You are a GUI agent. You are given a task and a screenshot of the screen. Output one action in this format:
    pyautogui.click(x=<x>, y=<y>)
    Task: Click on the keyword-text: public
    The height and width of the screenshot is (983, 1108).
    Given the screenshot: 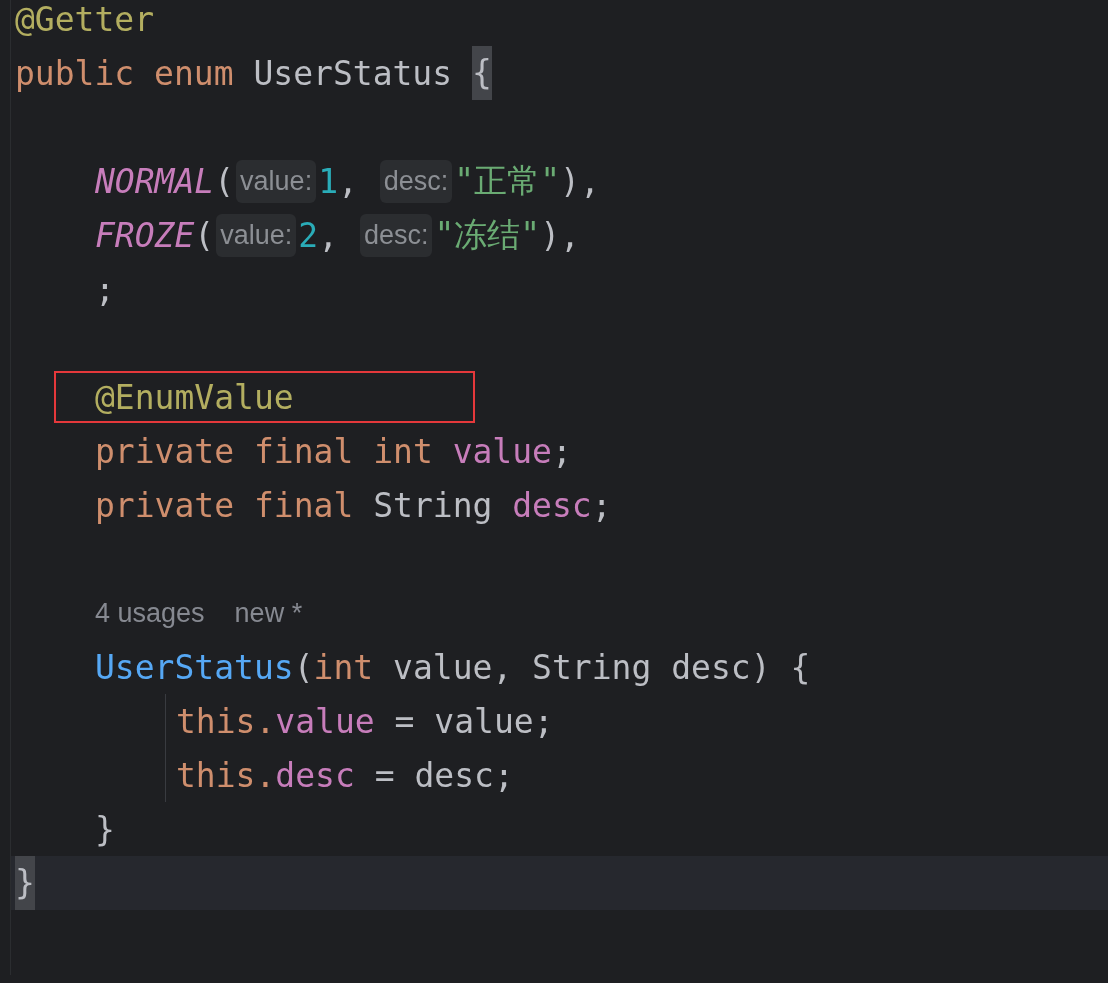 What is the action you would take?
    pyautogui.click(x=75, y=73)
    